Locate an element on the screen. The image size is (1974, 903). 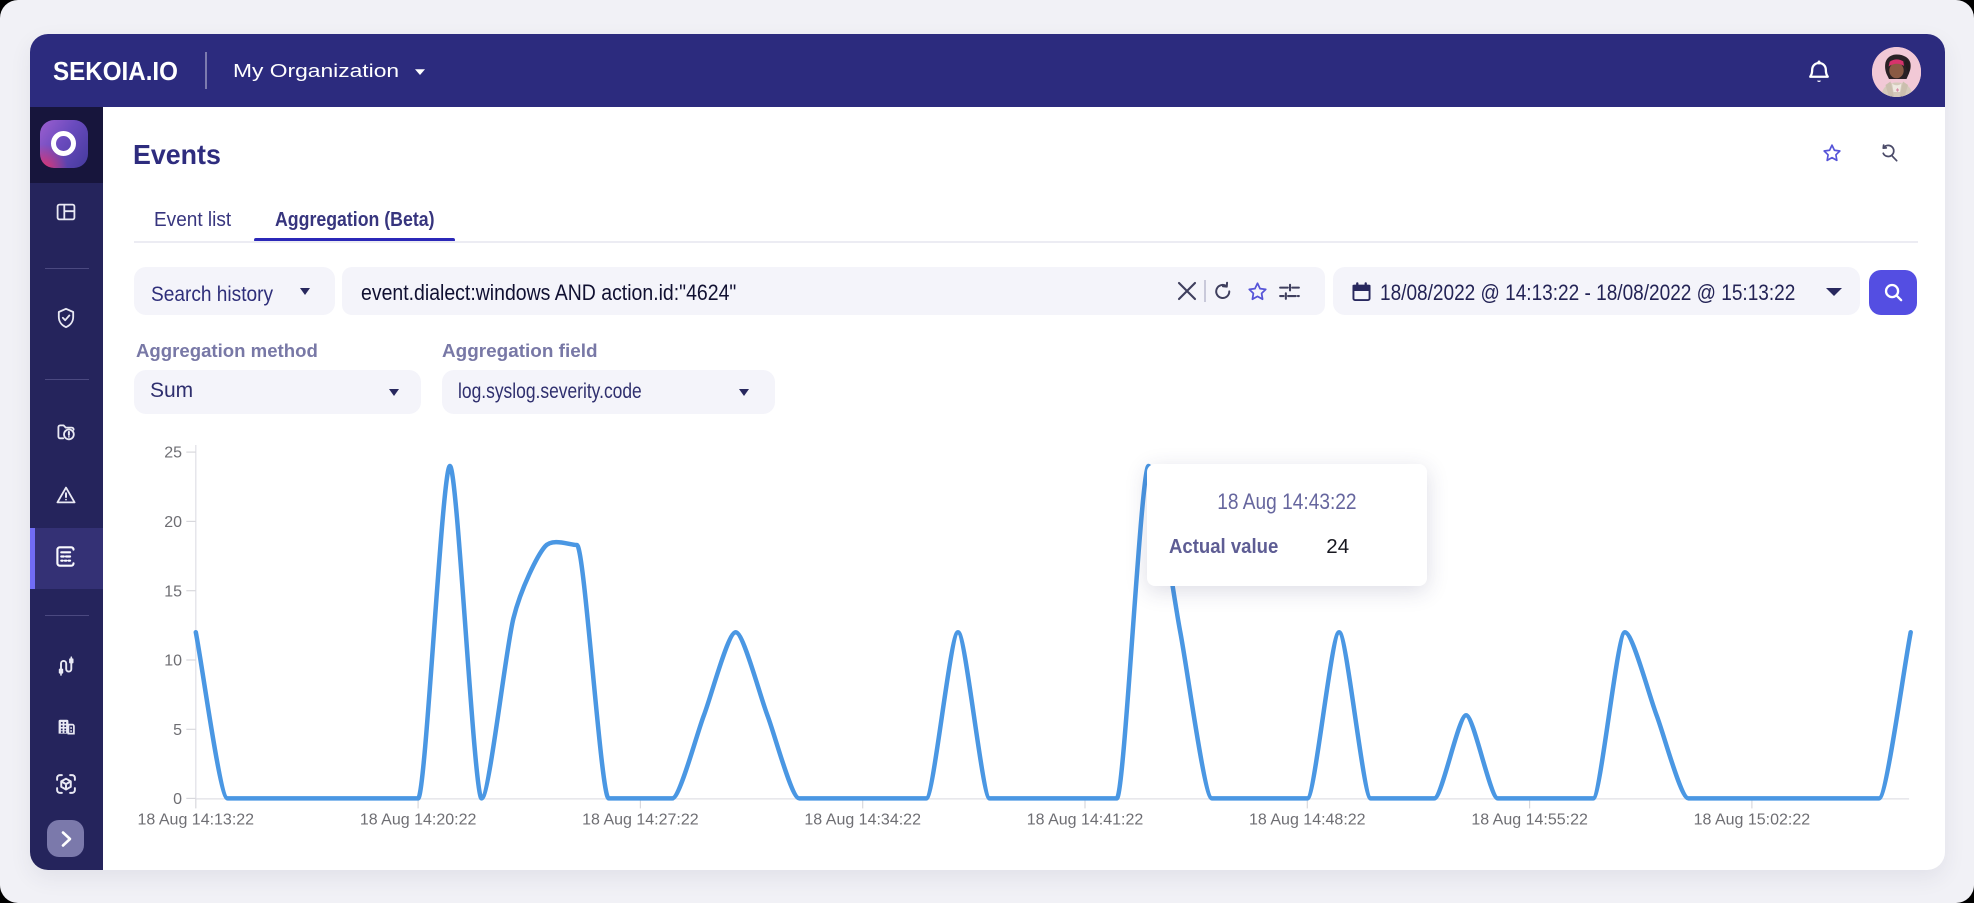
svg-text: 18 Aug 14:34:22 is located at coordinates (862, 820).